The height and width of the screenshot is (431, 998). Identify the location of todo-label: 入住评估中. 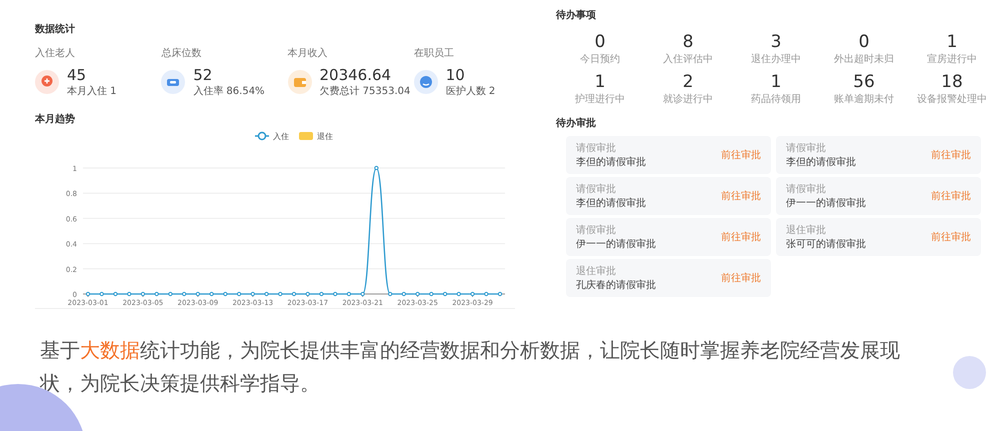
(688, 59).